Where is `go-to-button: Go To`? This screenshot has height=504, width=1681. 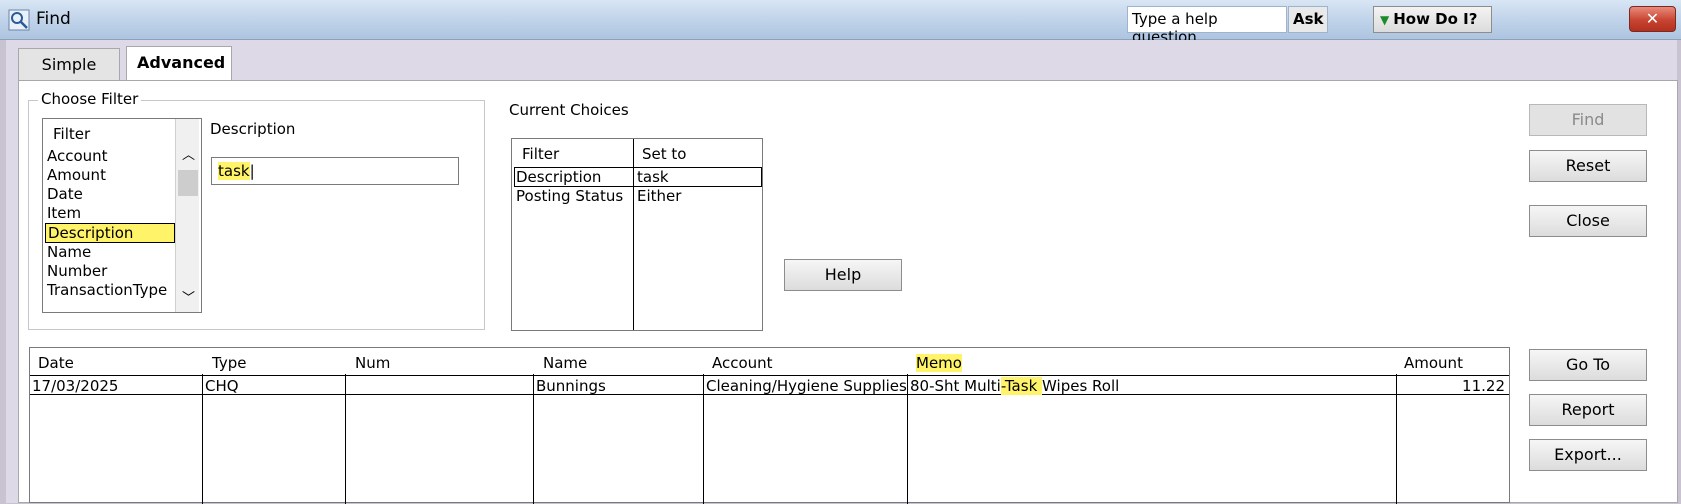
go-to-button: Go To is located at coordinates (1588, 365).